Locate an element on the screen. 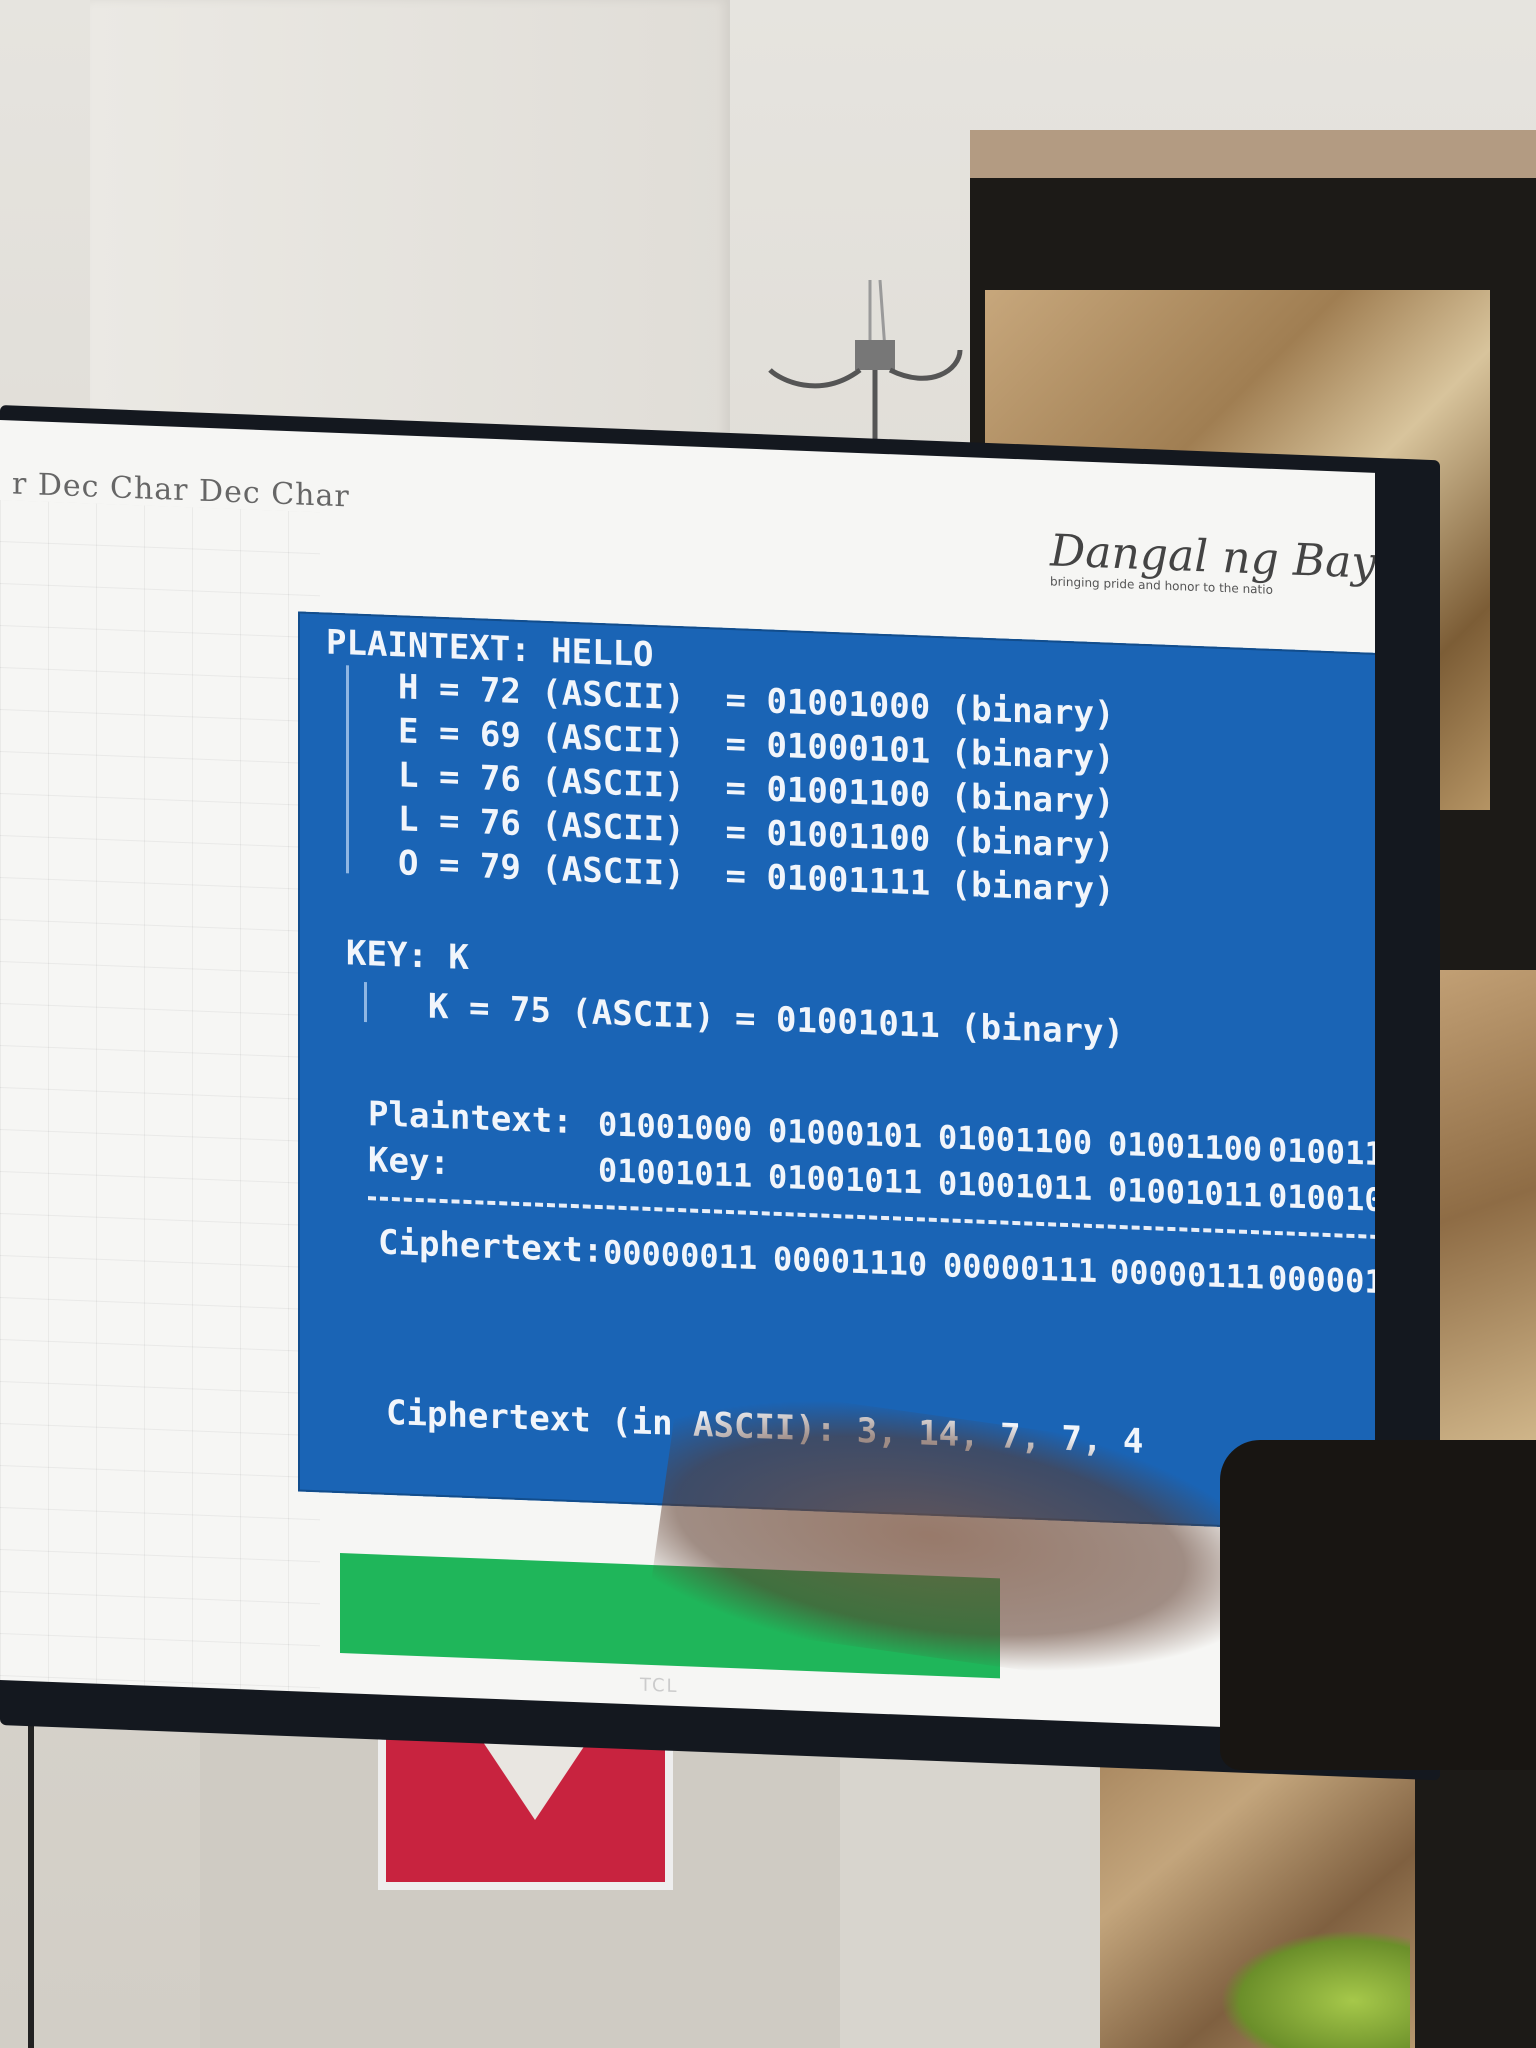 This screenshot has width=1536, height=2048. presenter-sleeve is located at coordinates (1378, 1605).